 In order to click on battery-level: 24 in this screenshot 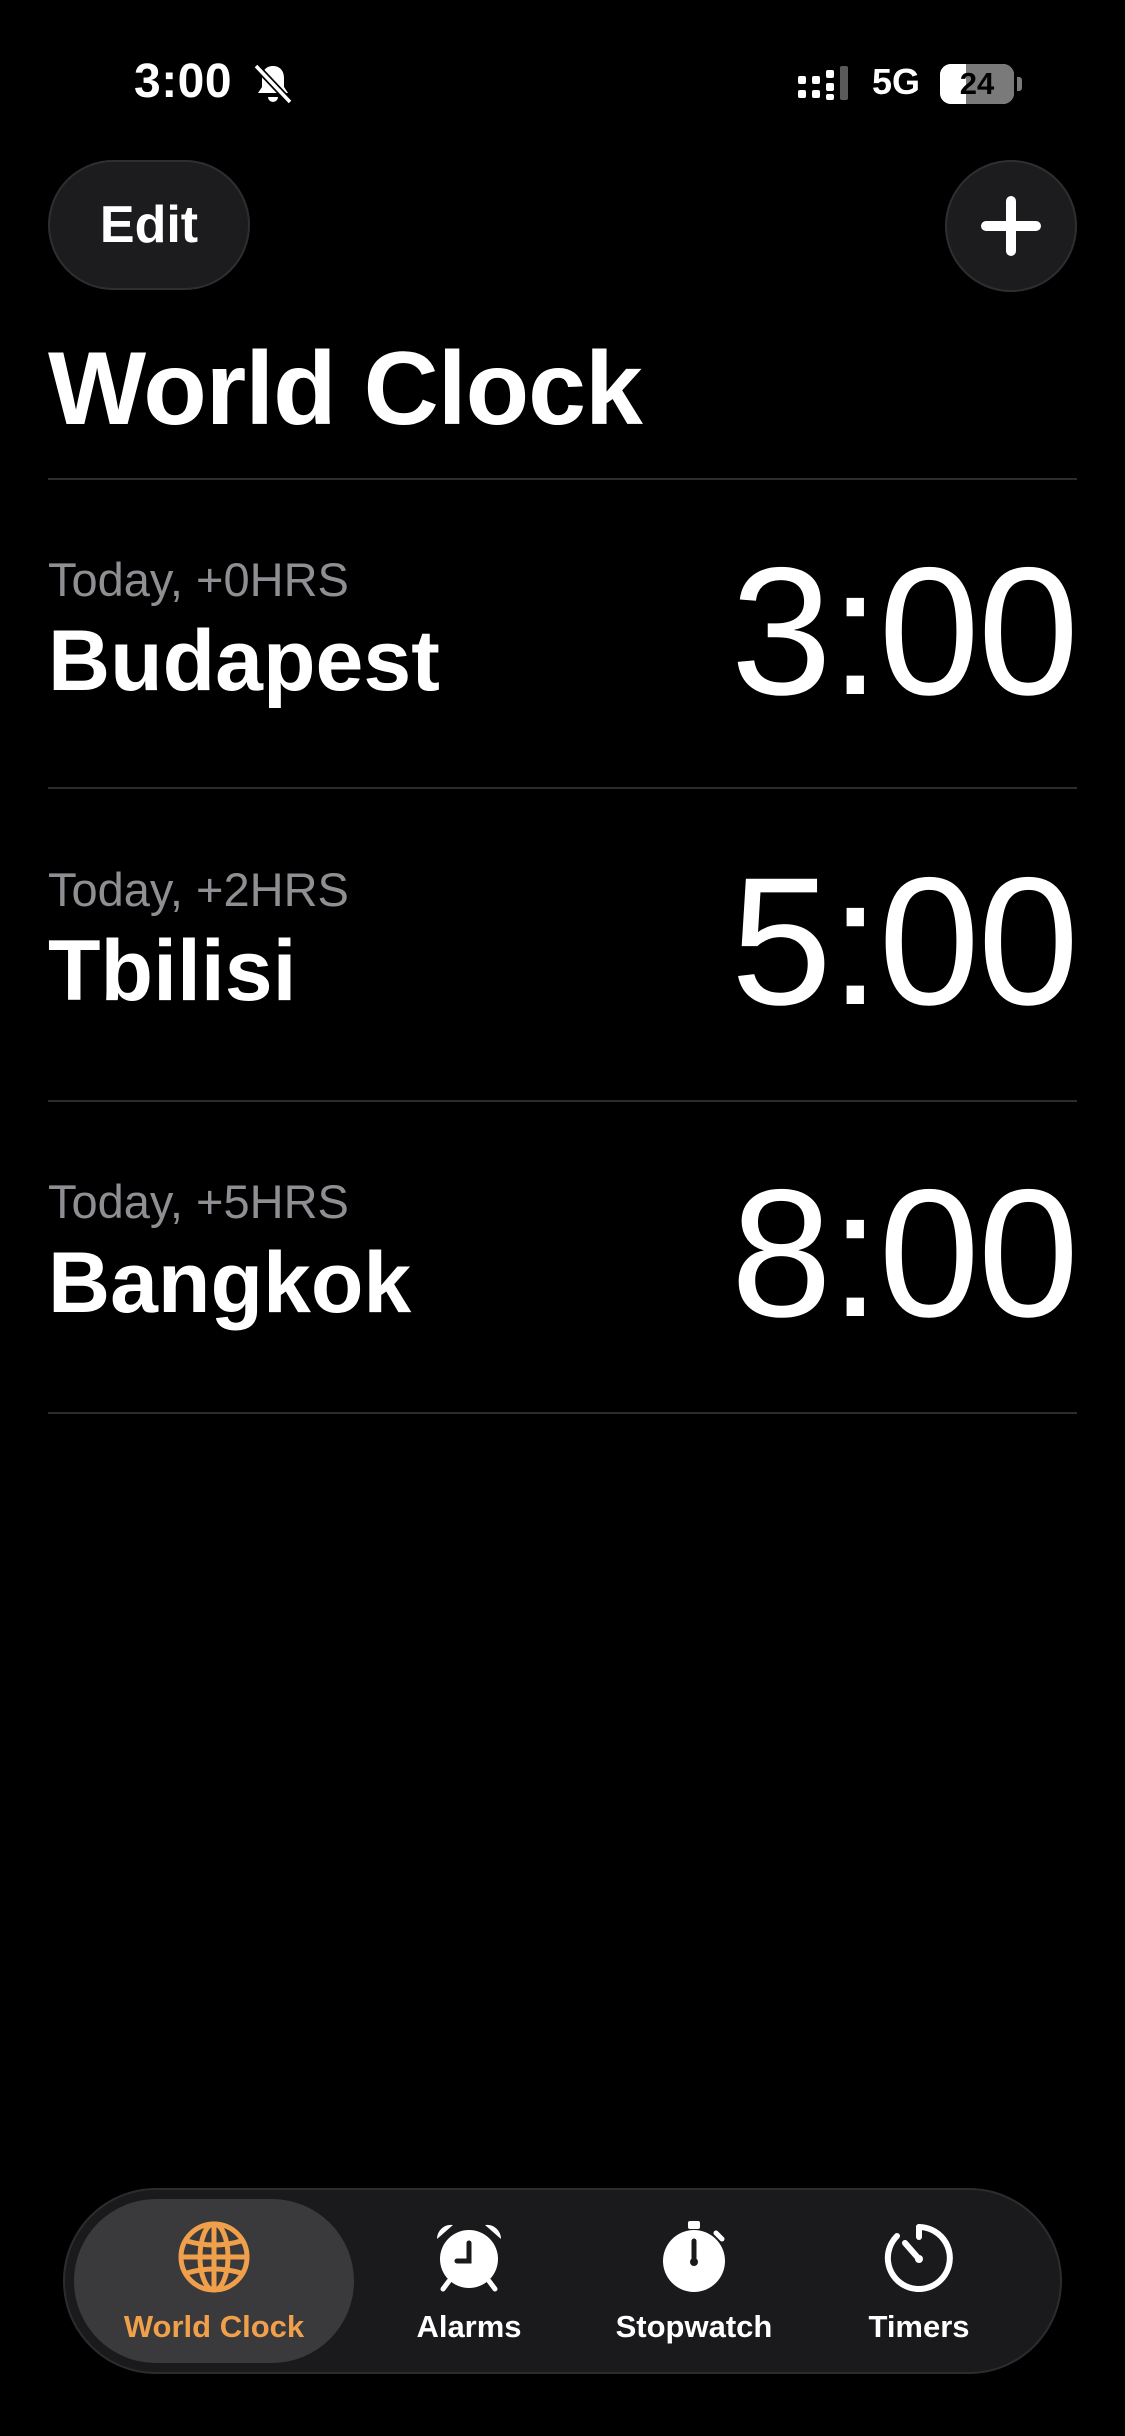, I will do `click(977, 83)`.